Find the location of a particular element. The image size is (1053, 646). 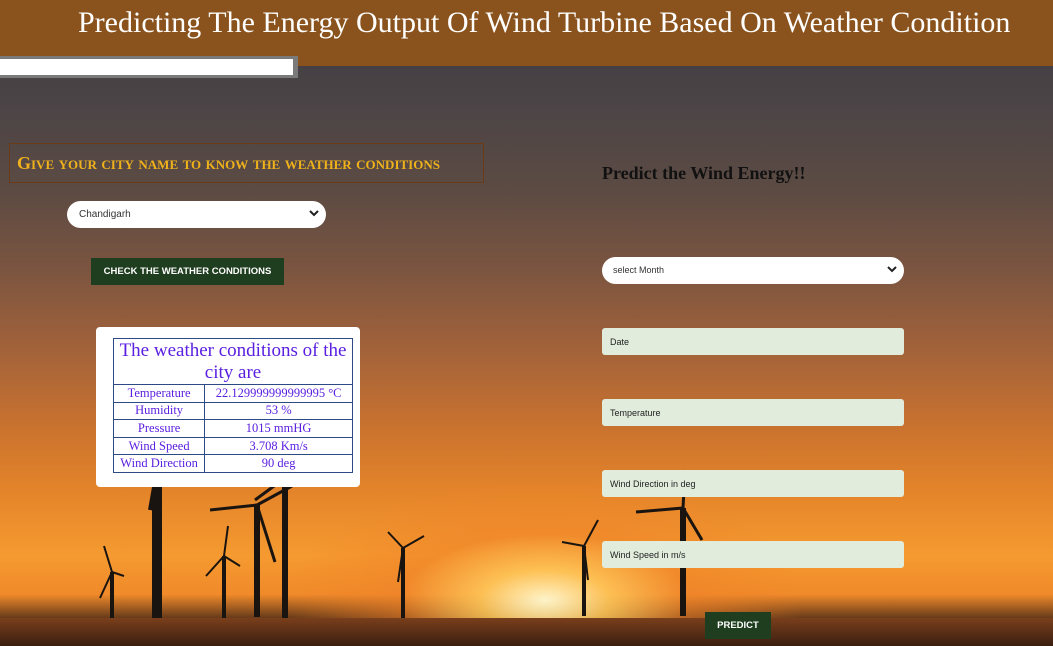

weather-label-humidity: Humidity is located at coordinates (159, 411).